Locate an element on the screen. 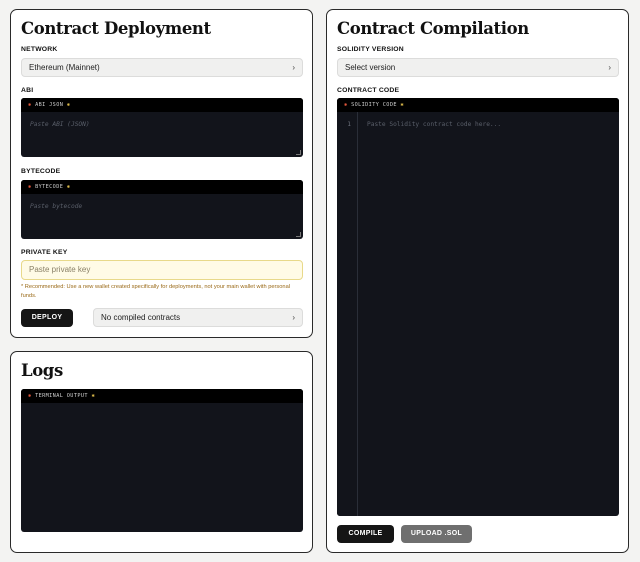  line-number: 1 is located at coordinates (349, 124).